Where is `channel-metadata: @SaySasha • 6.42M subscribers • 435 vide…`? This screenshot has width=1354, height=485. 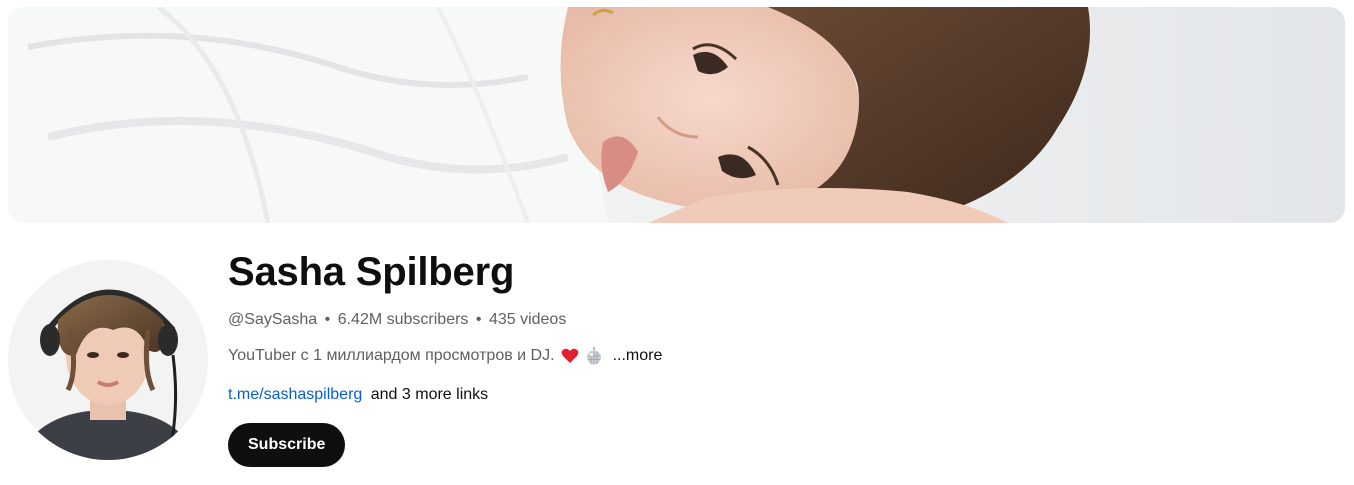
channel-metadata: @SaySasha • 6.42M subscribers • 435 vide… is located at coordinates (397, 320).